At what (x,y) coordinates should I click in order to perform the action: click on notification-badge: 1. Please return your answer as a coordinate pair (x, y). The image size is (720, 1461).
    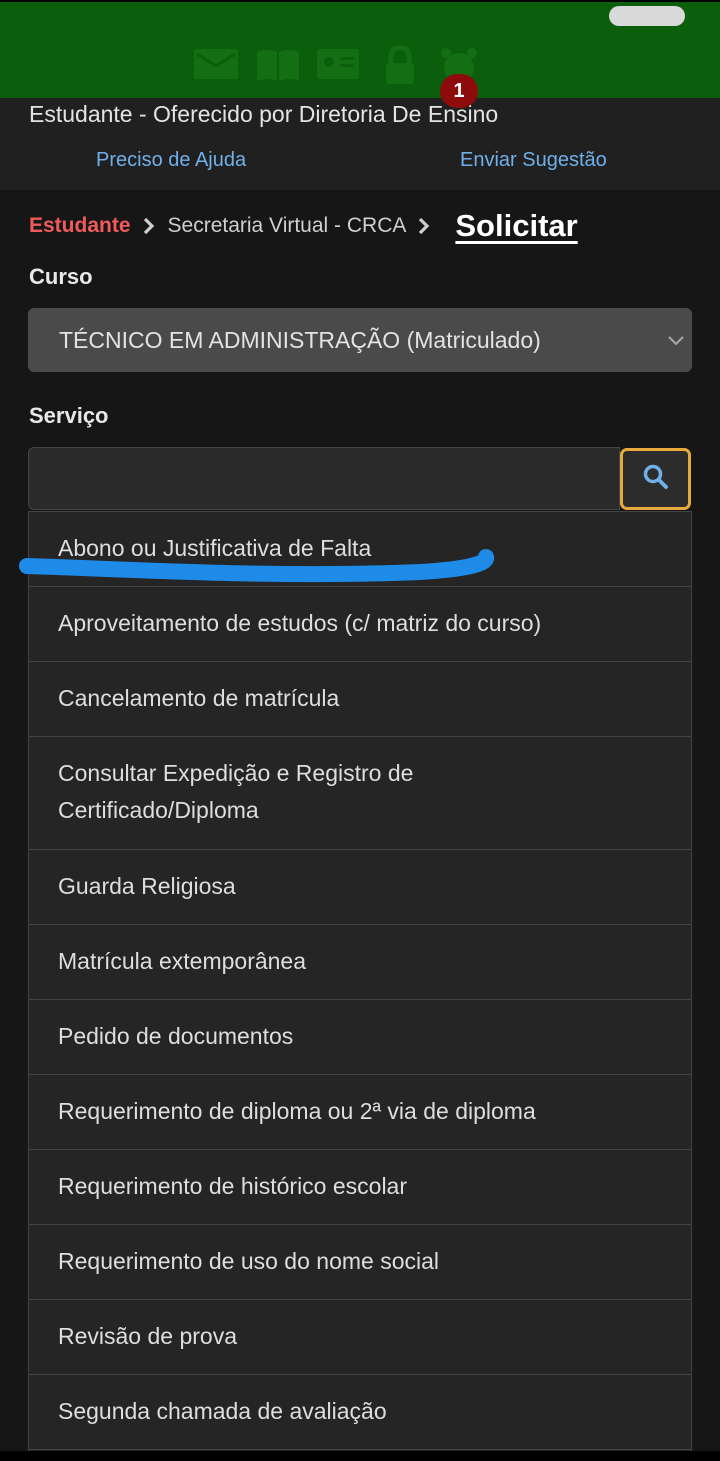
    Looking at the image, I should click on (459, 91).